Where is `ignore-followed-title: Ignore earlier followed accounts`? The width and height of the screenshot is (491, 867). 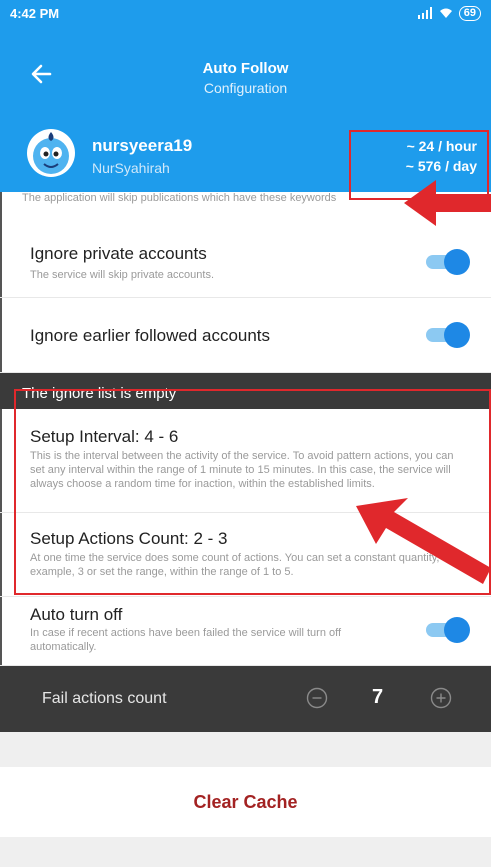 ignore-followed-title: Ignore earlier followed accounts is located at coordinates (150, 335).